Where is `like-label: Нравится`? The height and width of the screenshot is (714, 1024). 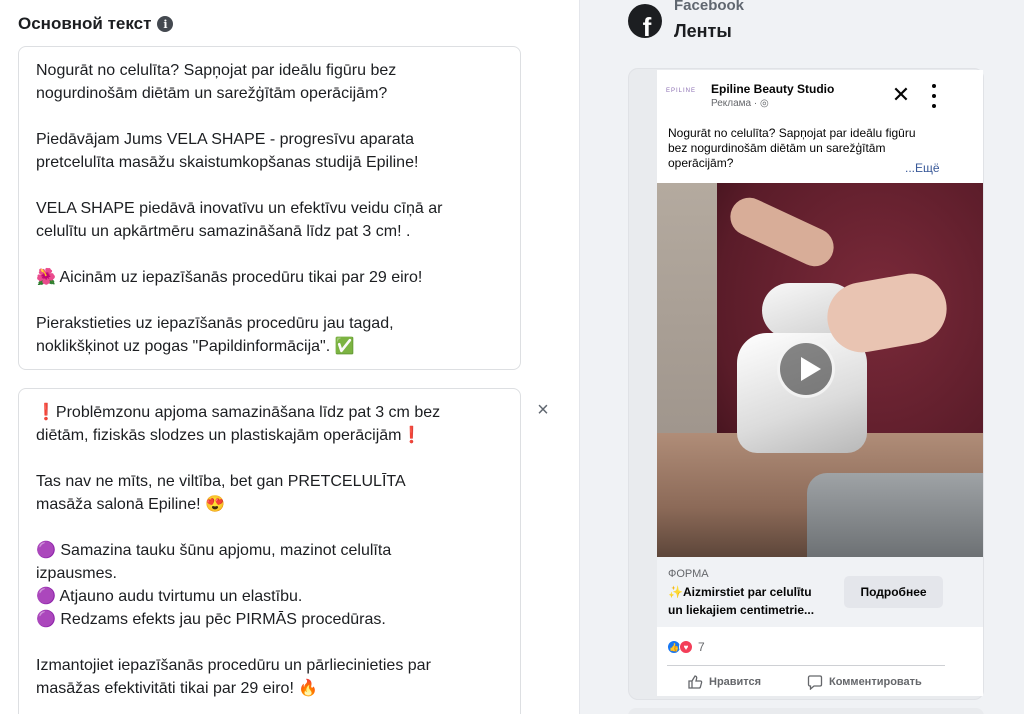 like-label: Нравится is located at coordinates (735, 682).